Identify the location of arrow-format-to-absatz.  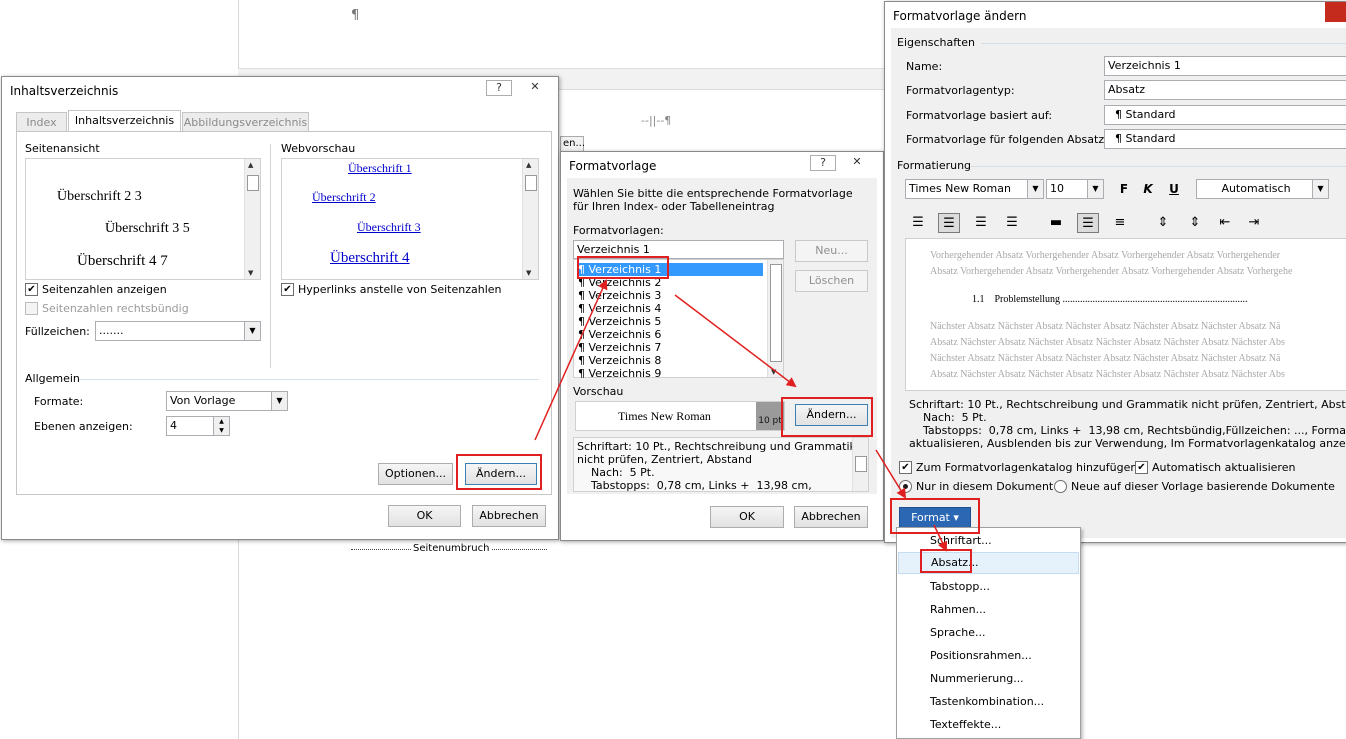
(940, 538).